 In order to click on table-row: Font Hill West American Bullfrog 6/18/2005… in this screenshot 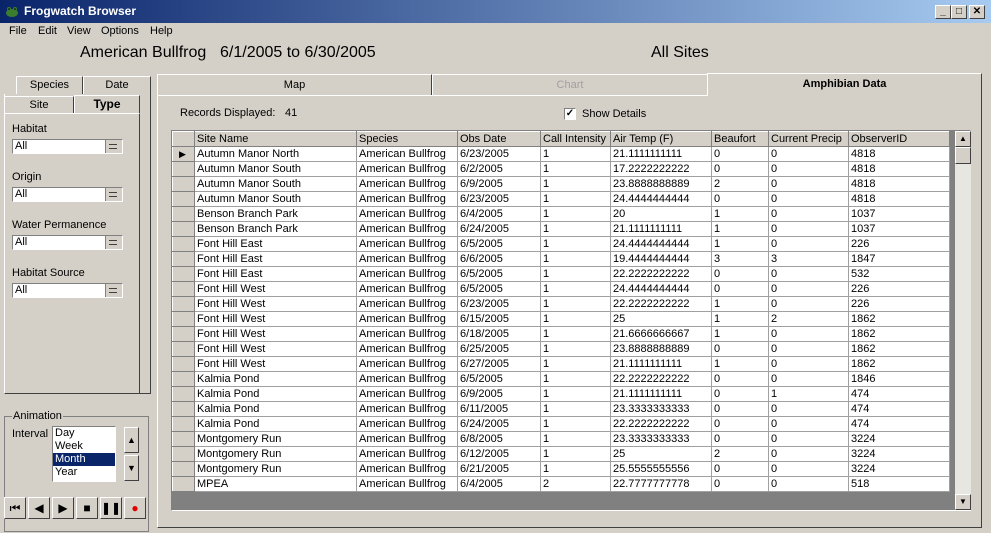, I will do `click(561, 334)`.